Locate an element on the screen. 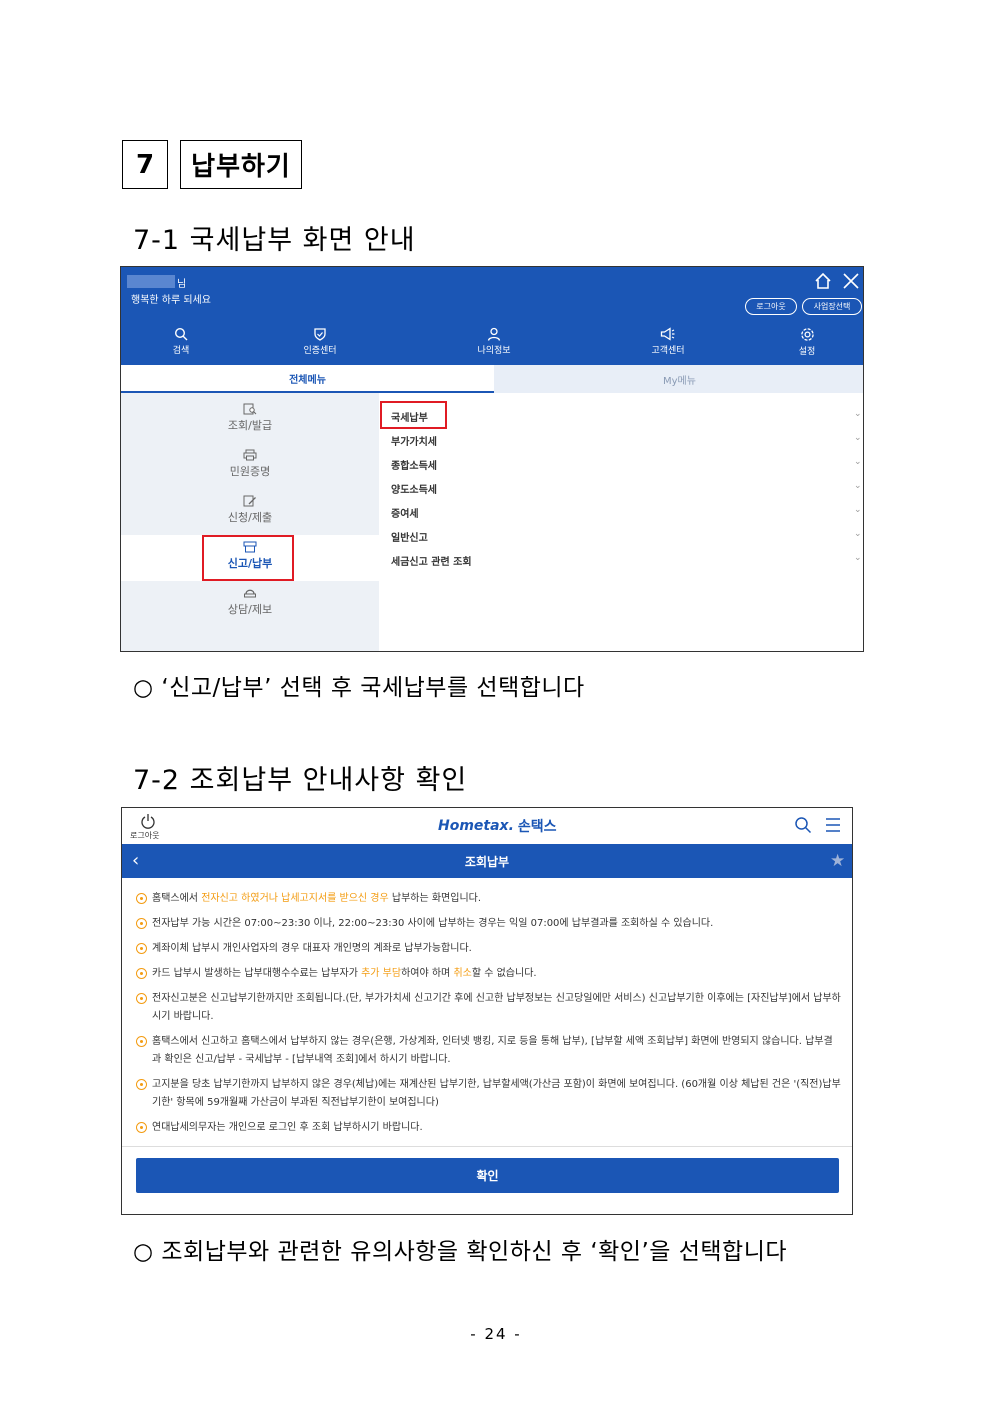  section-title: 납부하기 is located at coordinates (241, 164).